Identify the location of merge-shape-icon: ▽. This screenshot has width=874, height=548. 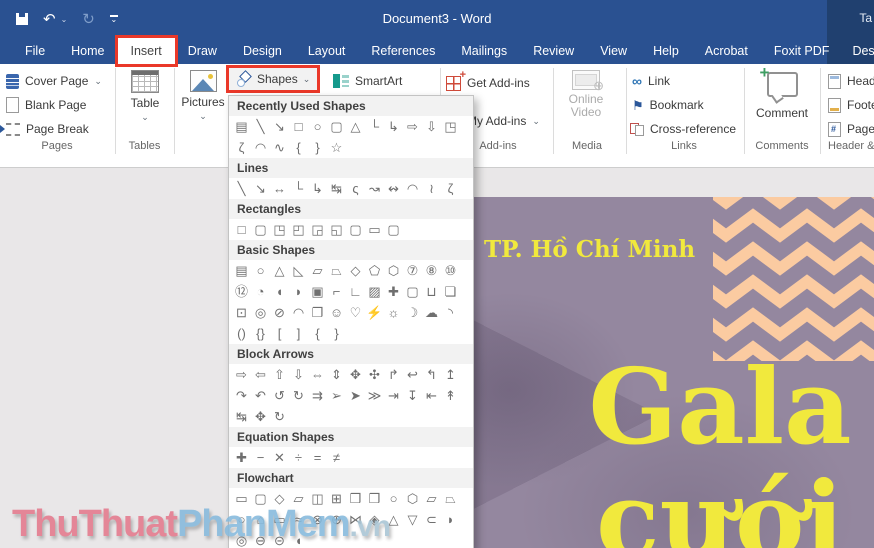
(412, 519).